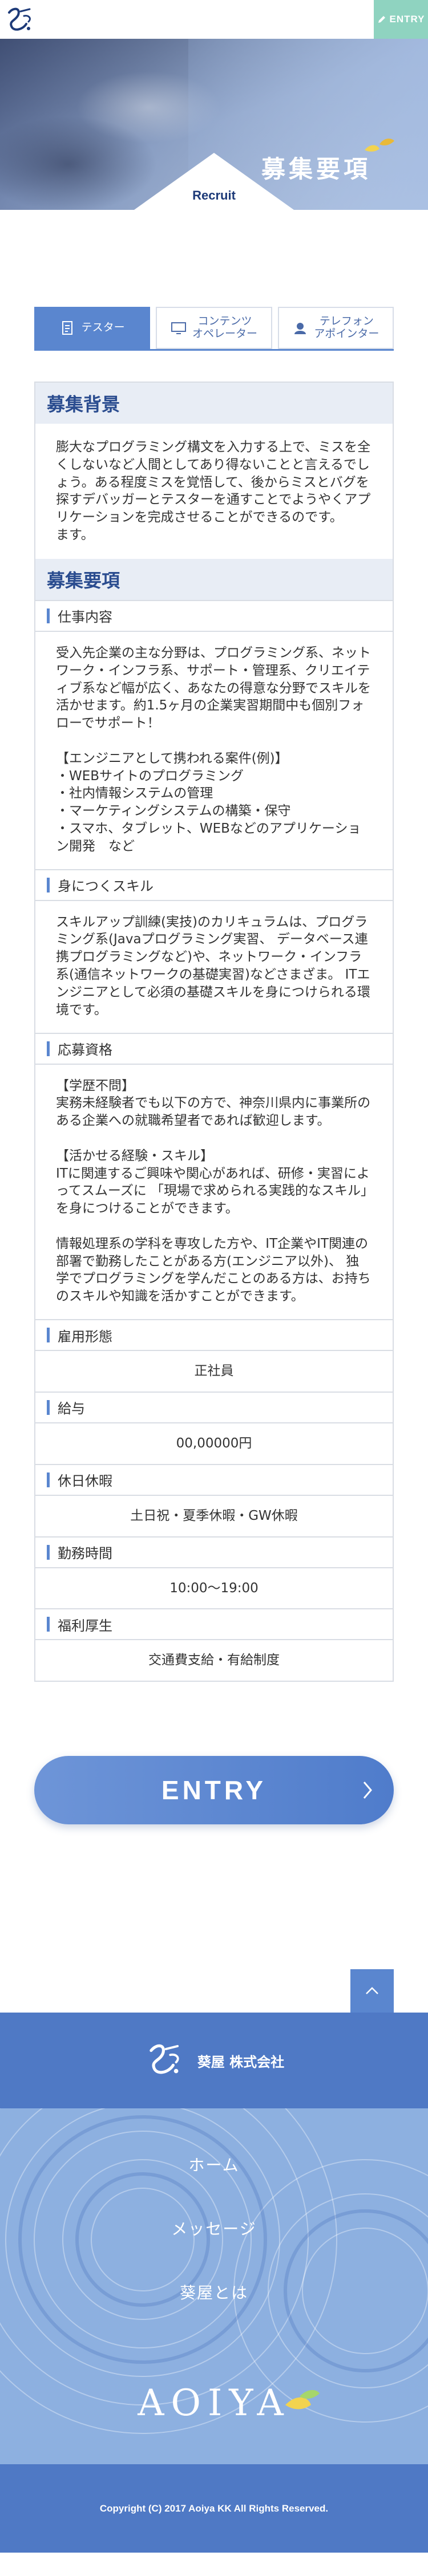 The width and height of the screenshot is (428, 2576). What do you see at coordinates (407, 19) in the screenshot?
I see `header-entry-label: ENTRY` at bounding box center [407, 19].